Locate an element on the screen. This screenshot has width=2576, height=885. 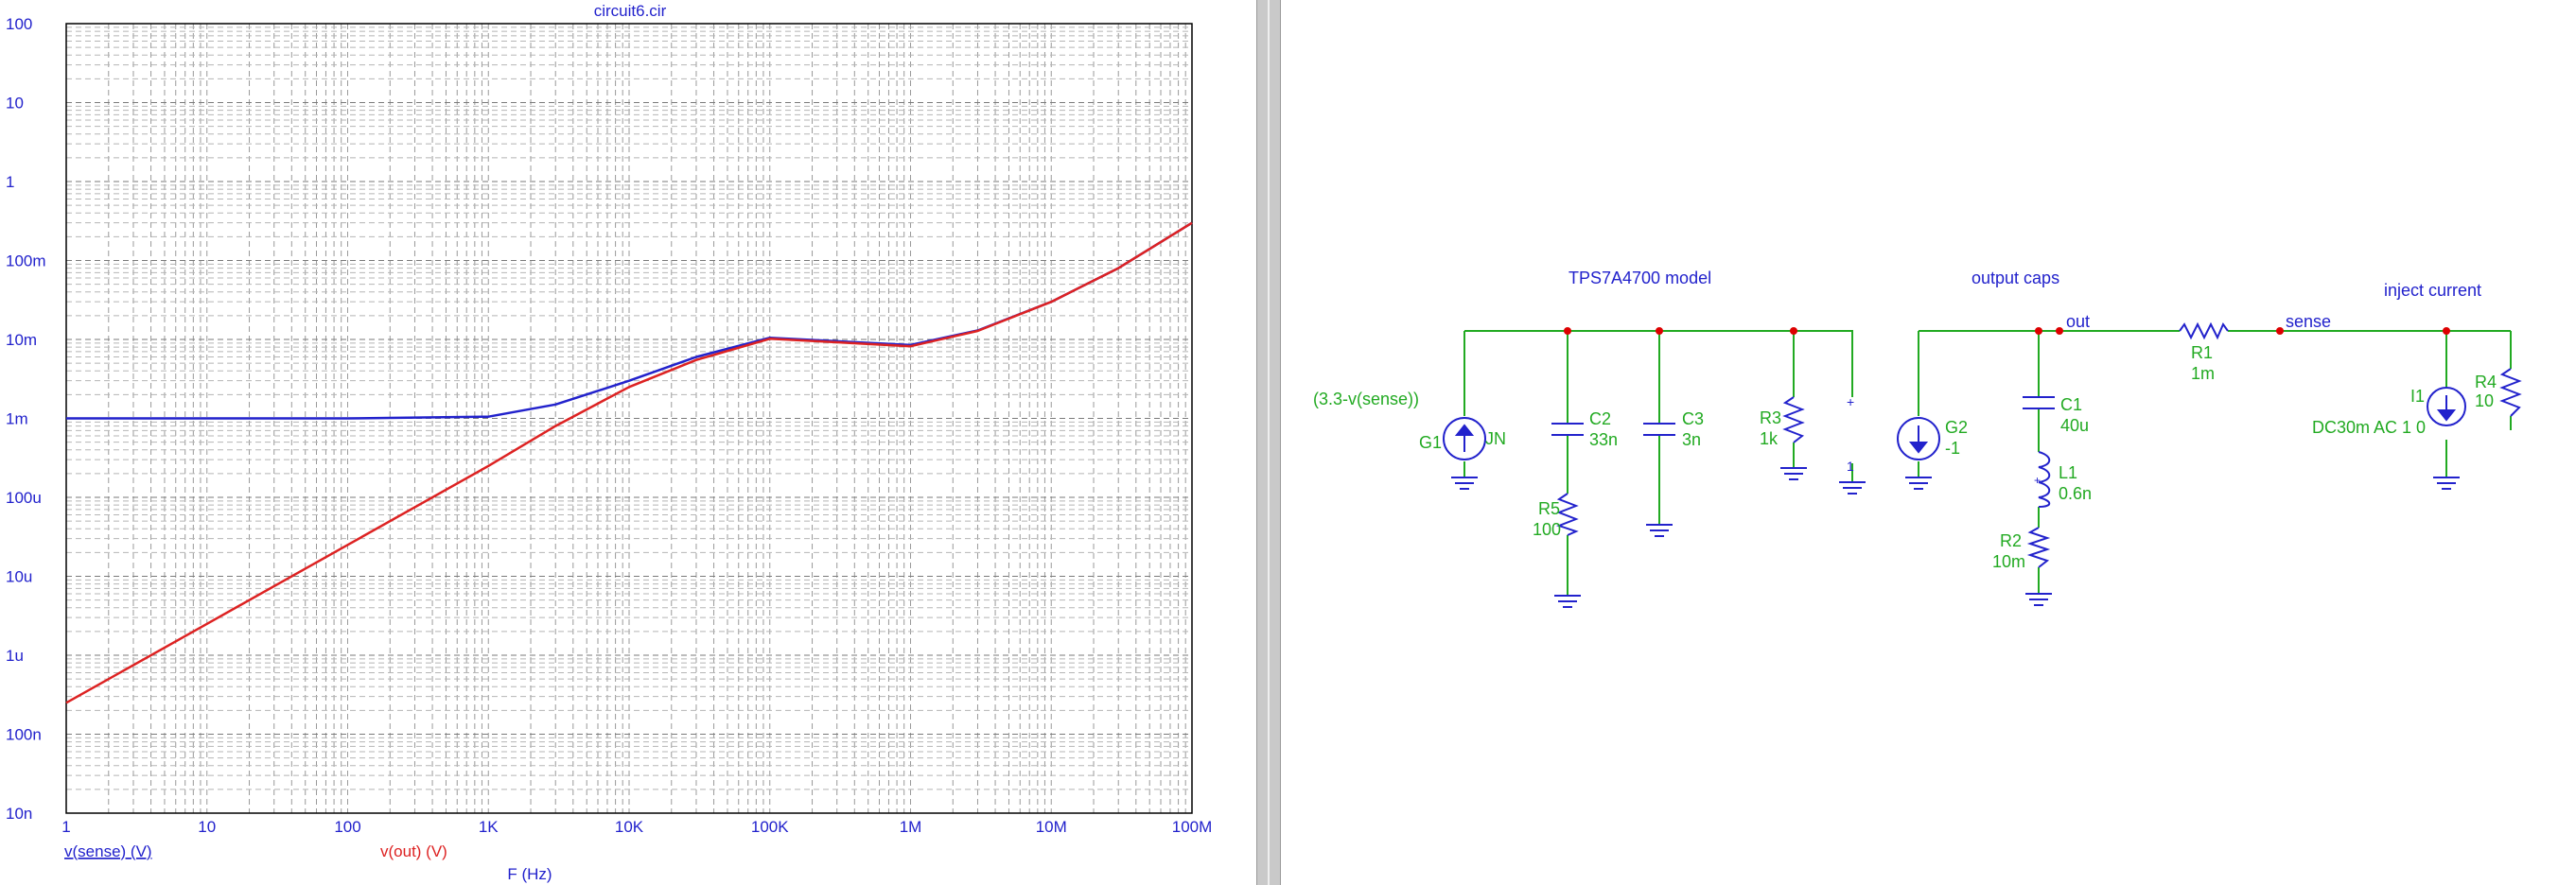
g1-source-symbol is located at coordinates (1464, 453).